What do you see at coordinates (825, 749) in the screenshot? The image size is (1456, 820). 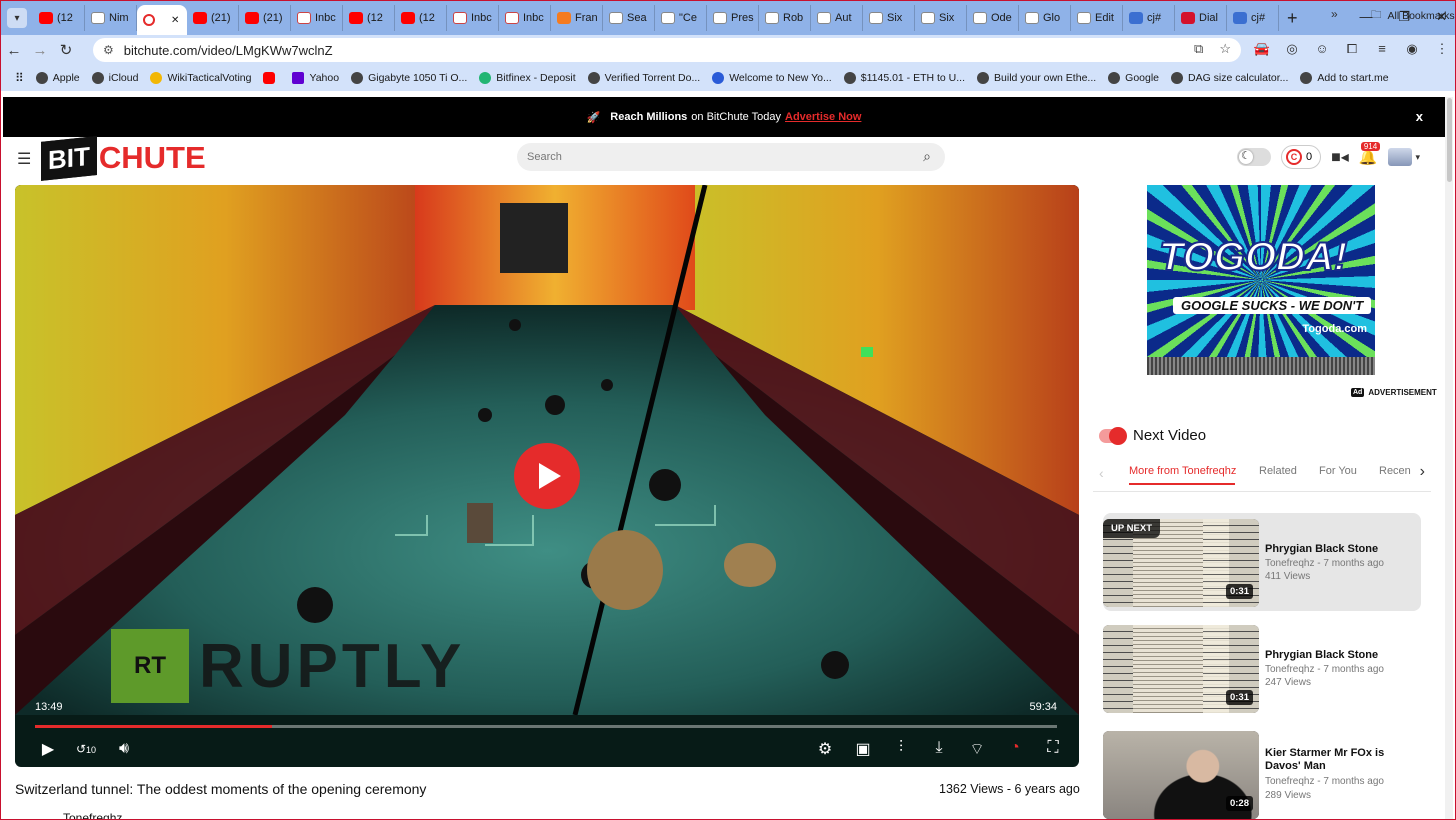 I see `settings-gear-icon: ⚙` at bounding box center [825, 749].